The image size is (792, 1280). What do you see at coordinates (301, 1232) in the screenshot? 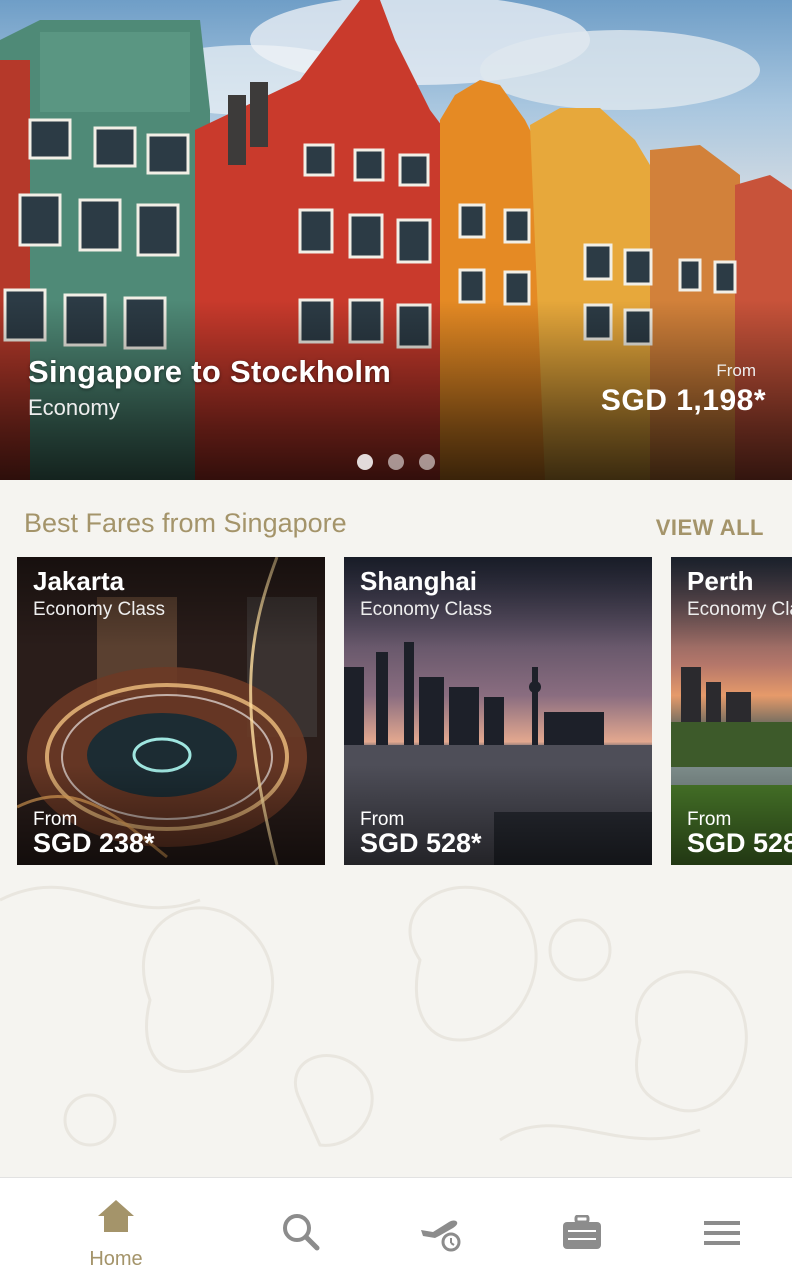
I see `search-icon` at bounding box center [301, 1232].